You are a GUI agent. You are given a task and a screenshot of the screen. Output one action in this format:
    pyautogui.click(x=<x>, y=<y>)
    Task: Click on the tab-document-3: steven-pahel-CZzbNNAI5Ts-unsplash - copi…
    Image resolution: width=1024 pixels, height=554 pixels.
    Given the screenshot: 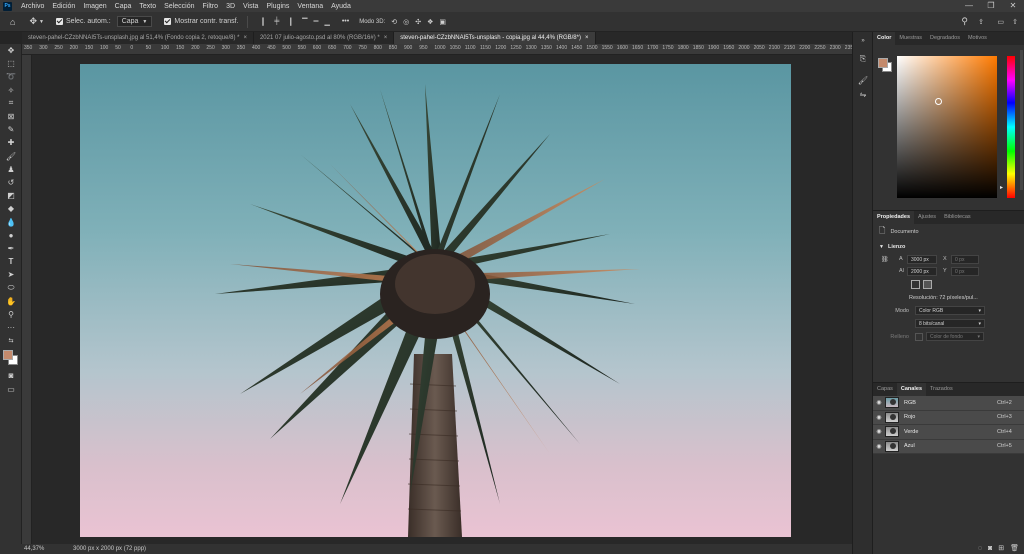 What is the action you would take?
    pyautogui.click(x=495, y=38)
    